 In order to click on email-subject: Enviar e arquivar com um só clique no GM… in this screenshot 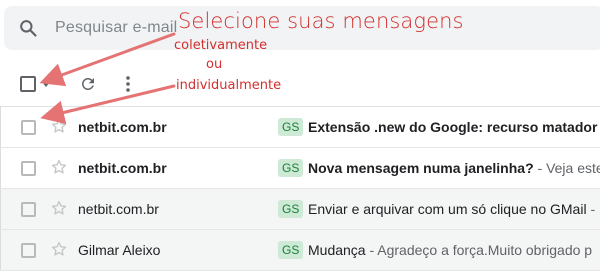, I will do `click(447, 209)`.